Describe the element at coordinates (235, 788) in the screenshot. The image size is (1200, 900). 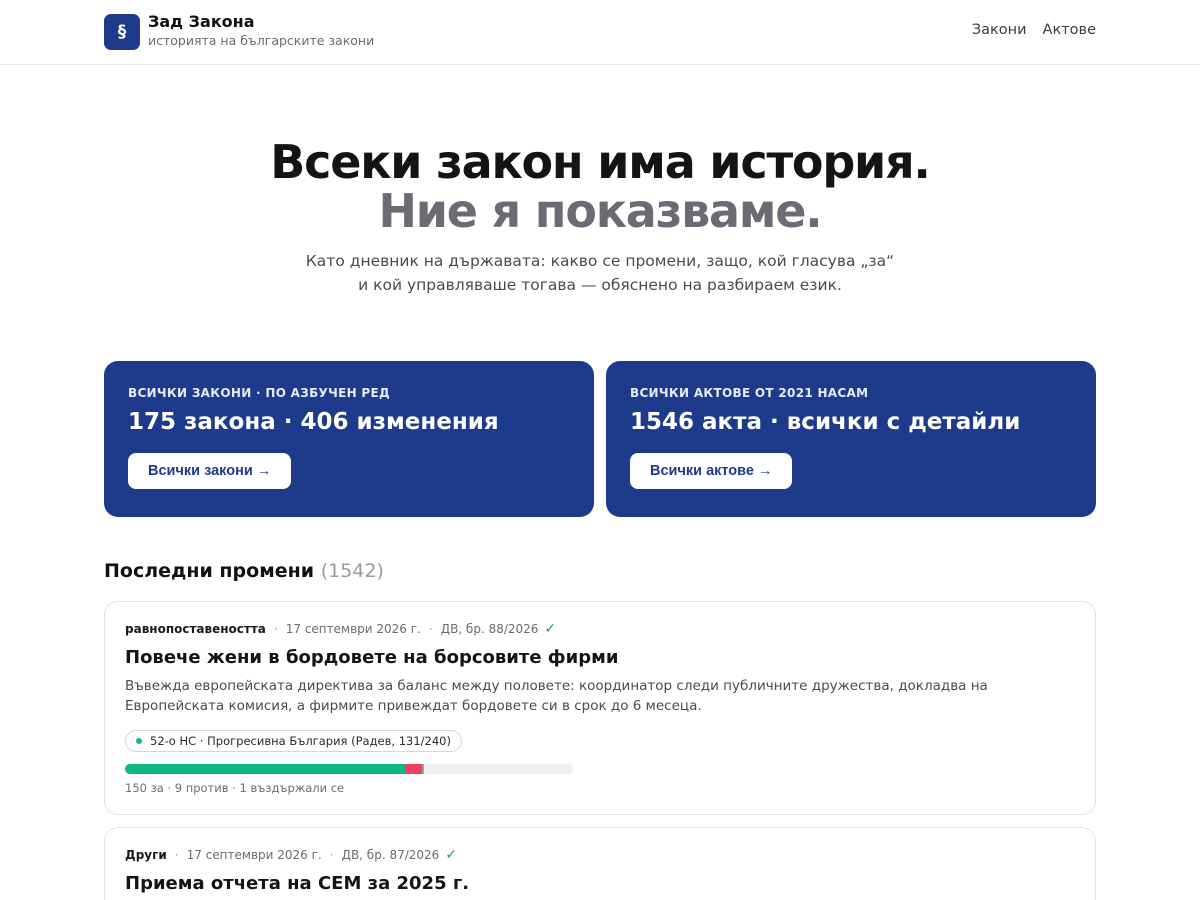
I see `vote-summary: 150 за · 9 против · 1 въздържали се` at that location.